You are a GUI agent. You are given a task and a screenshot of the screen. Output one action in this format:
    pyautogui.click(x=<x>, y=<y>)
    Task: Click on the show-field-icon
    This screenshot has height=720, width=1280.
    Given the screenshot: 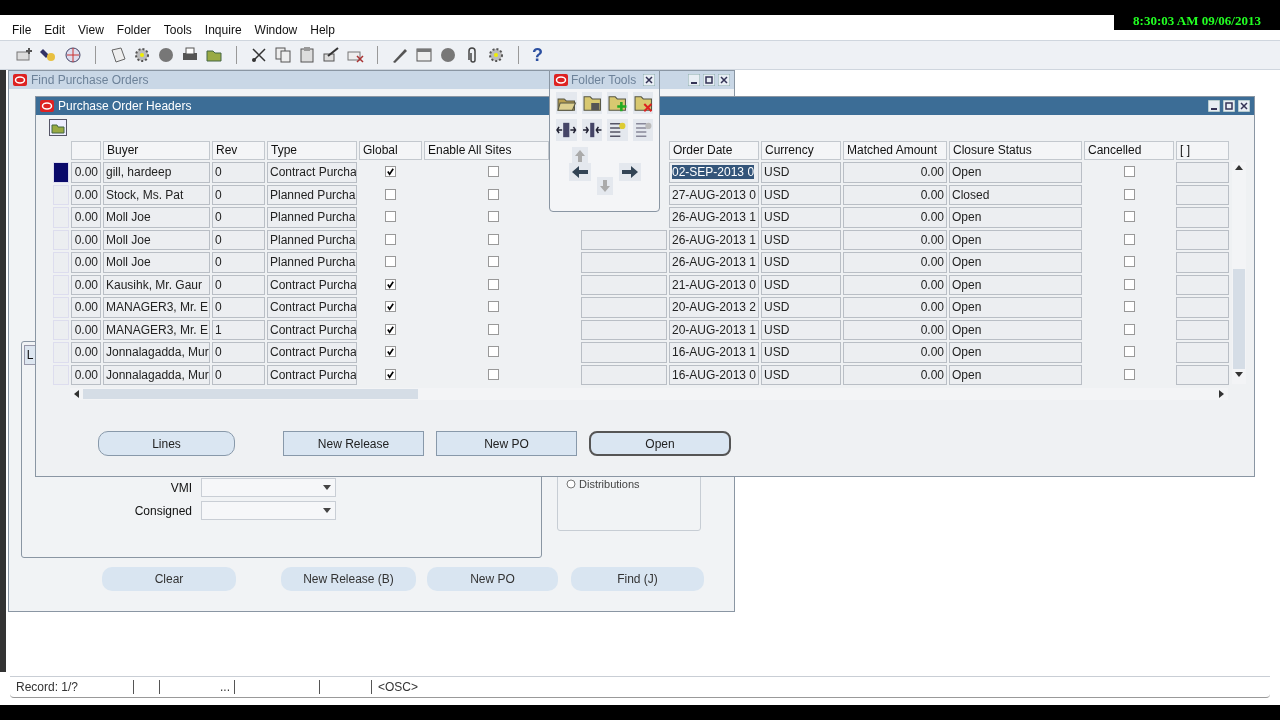 What is the action you would take?
    pyautogui.click(x=617, y=130)
    